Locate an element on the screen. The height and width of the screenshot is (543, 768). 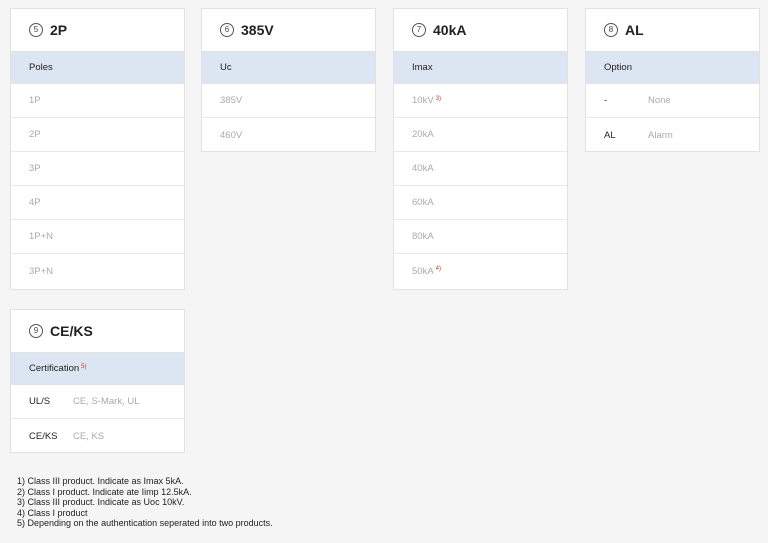
poles-column-header: Poles is located at coordinates (97, 68).